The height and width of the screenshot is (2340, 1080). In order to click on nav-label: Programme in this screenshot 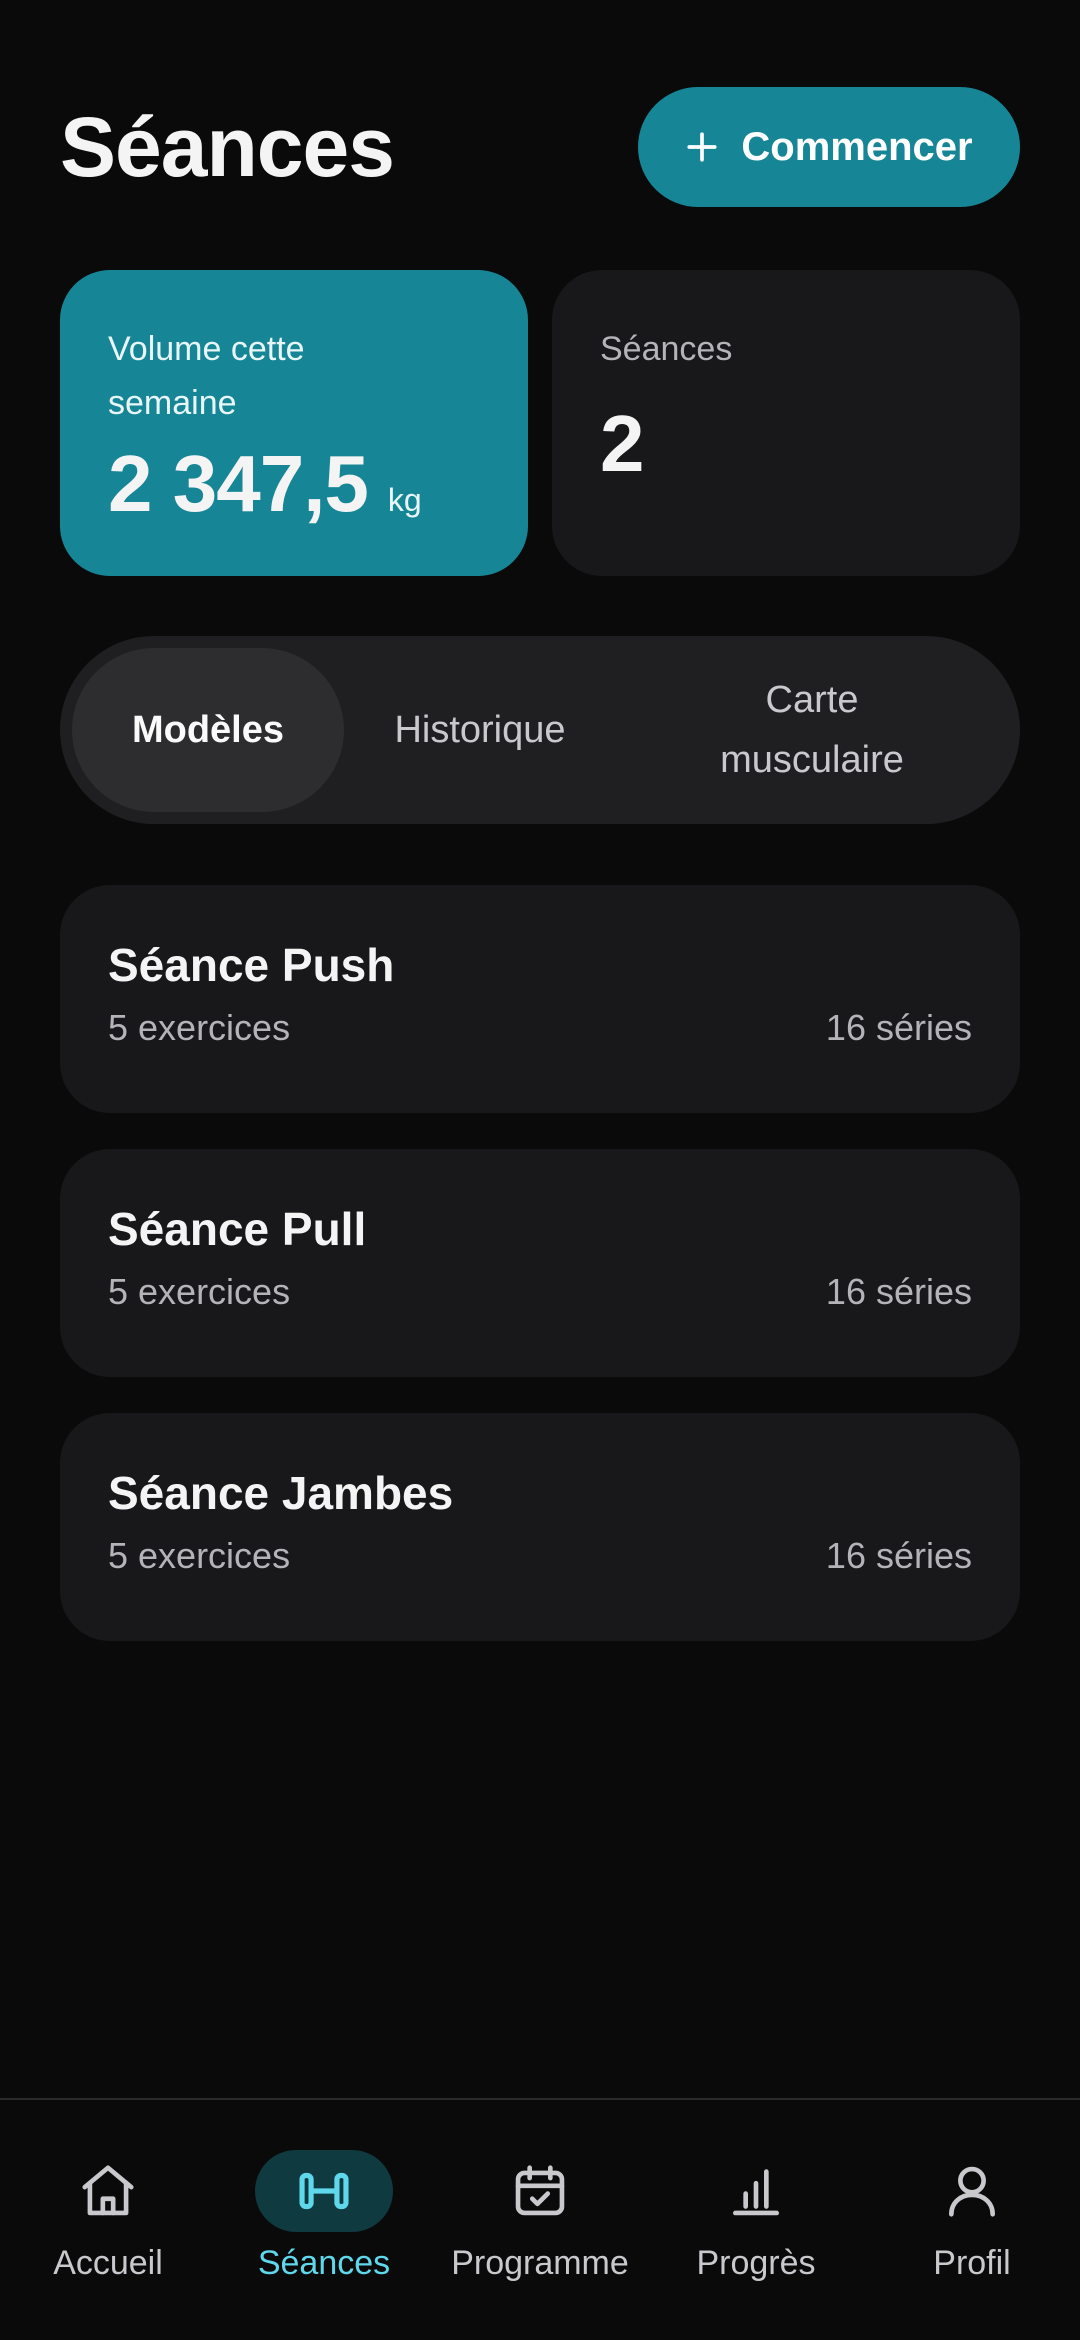, I will do `click(540, 2263)`.